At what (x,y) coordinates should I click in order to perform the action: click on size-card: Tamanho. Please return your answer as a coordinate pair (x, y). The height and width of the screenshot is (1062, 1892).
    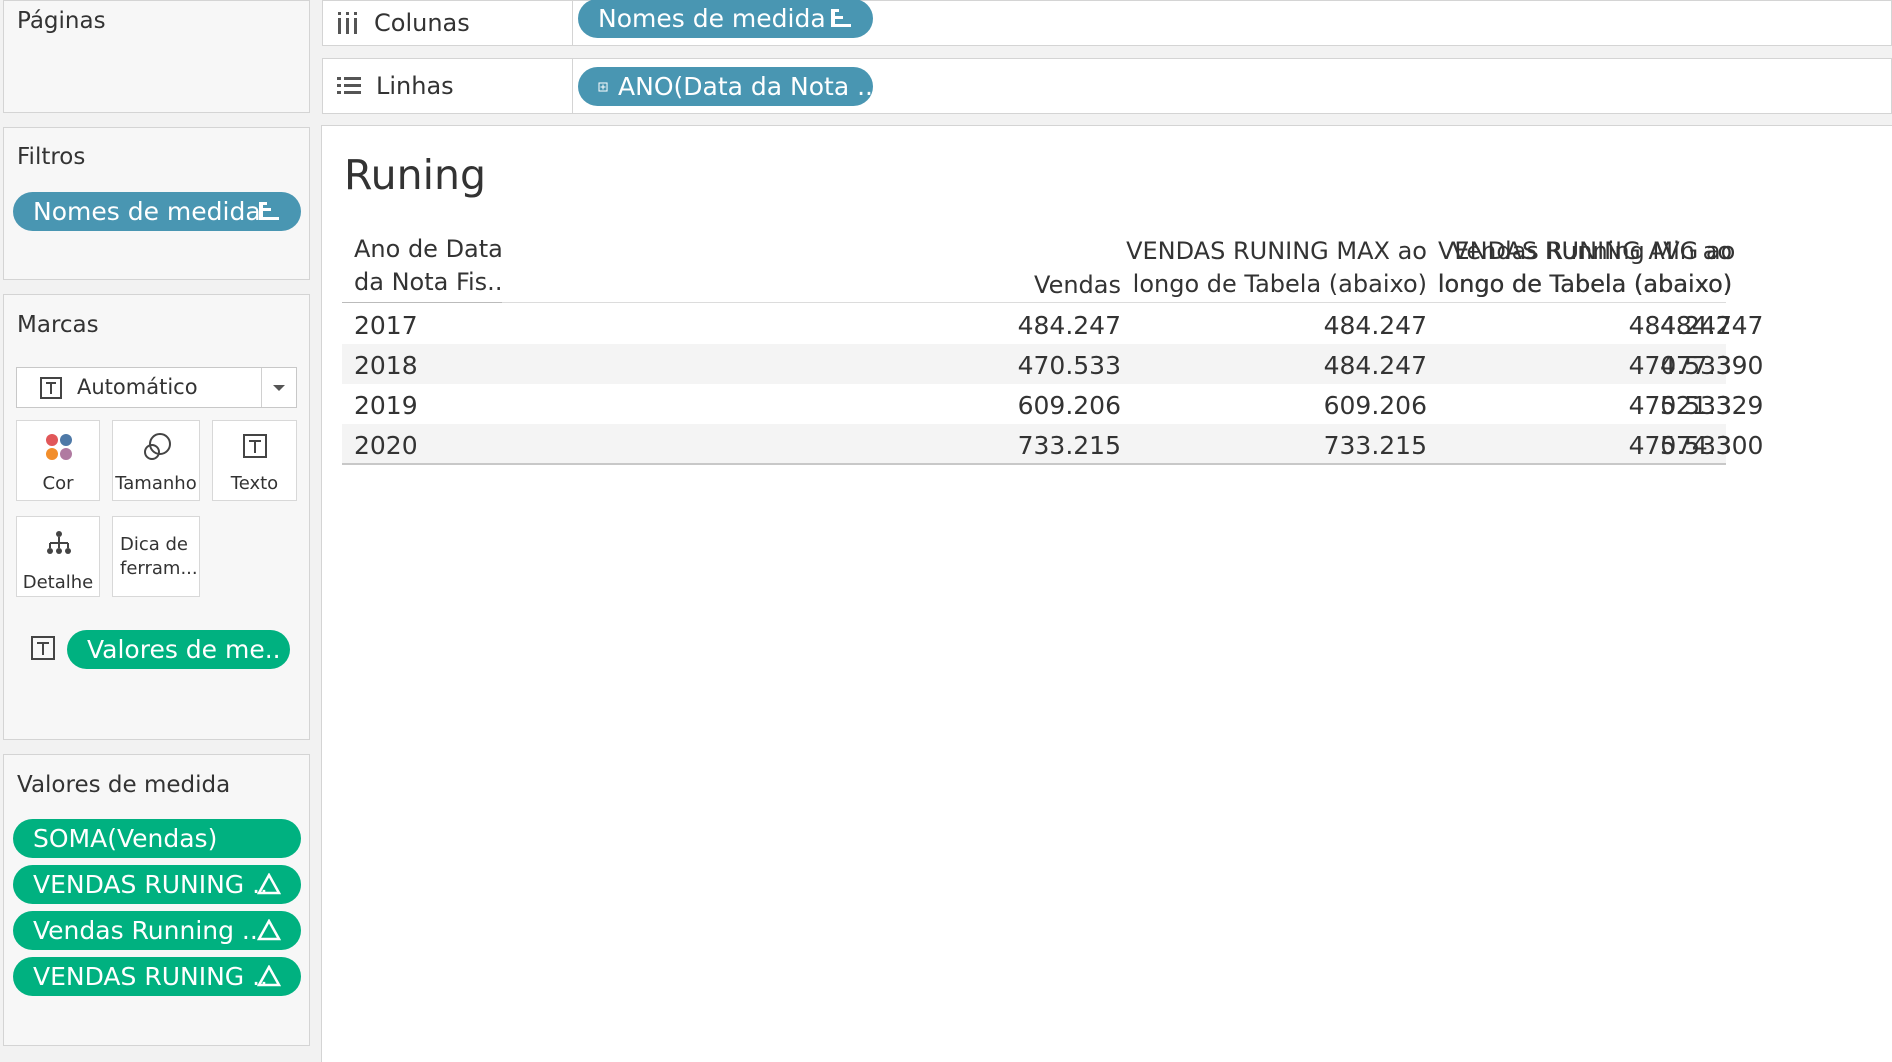
    Looking at the image, I should click on (156, 460).